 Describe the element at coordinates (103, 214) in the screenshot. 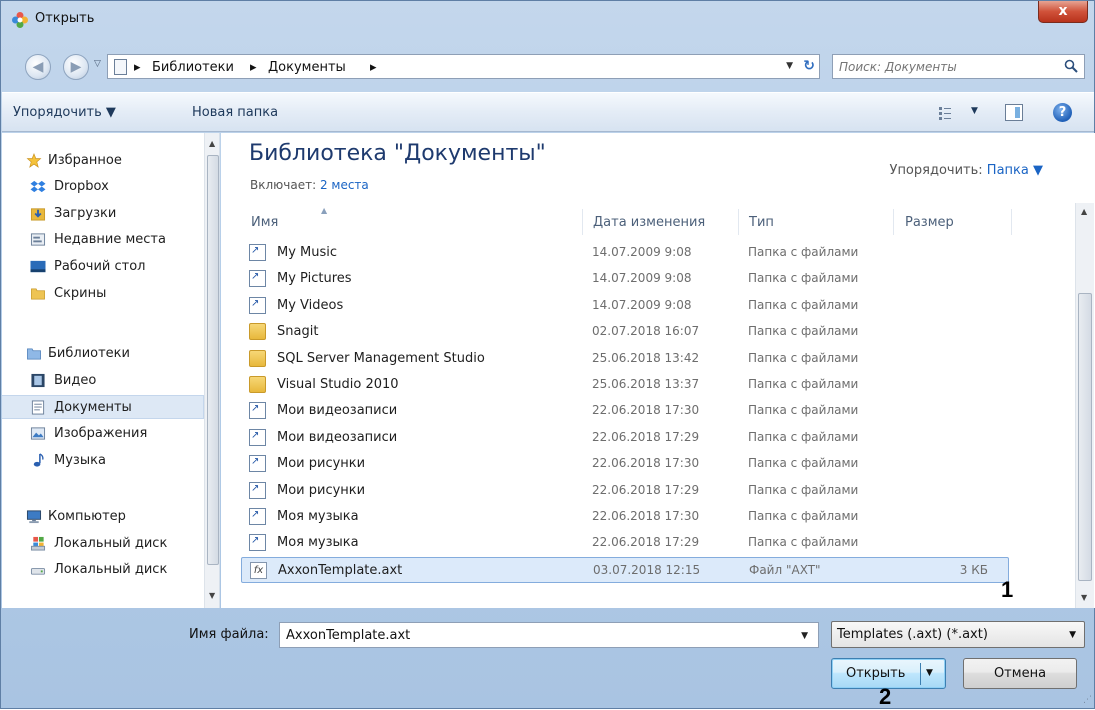

I see `nav-item-downloads: Загрузки` at that location.